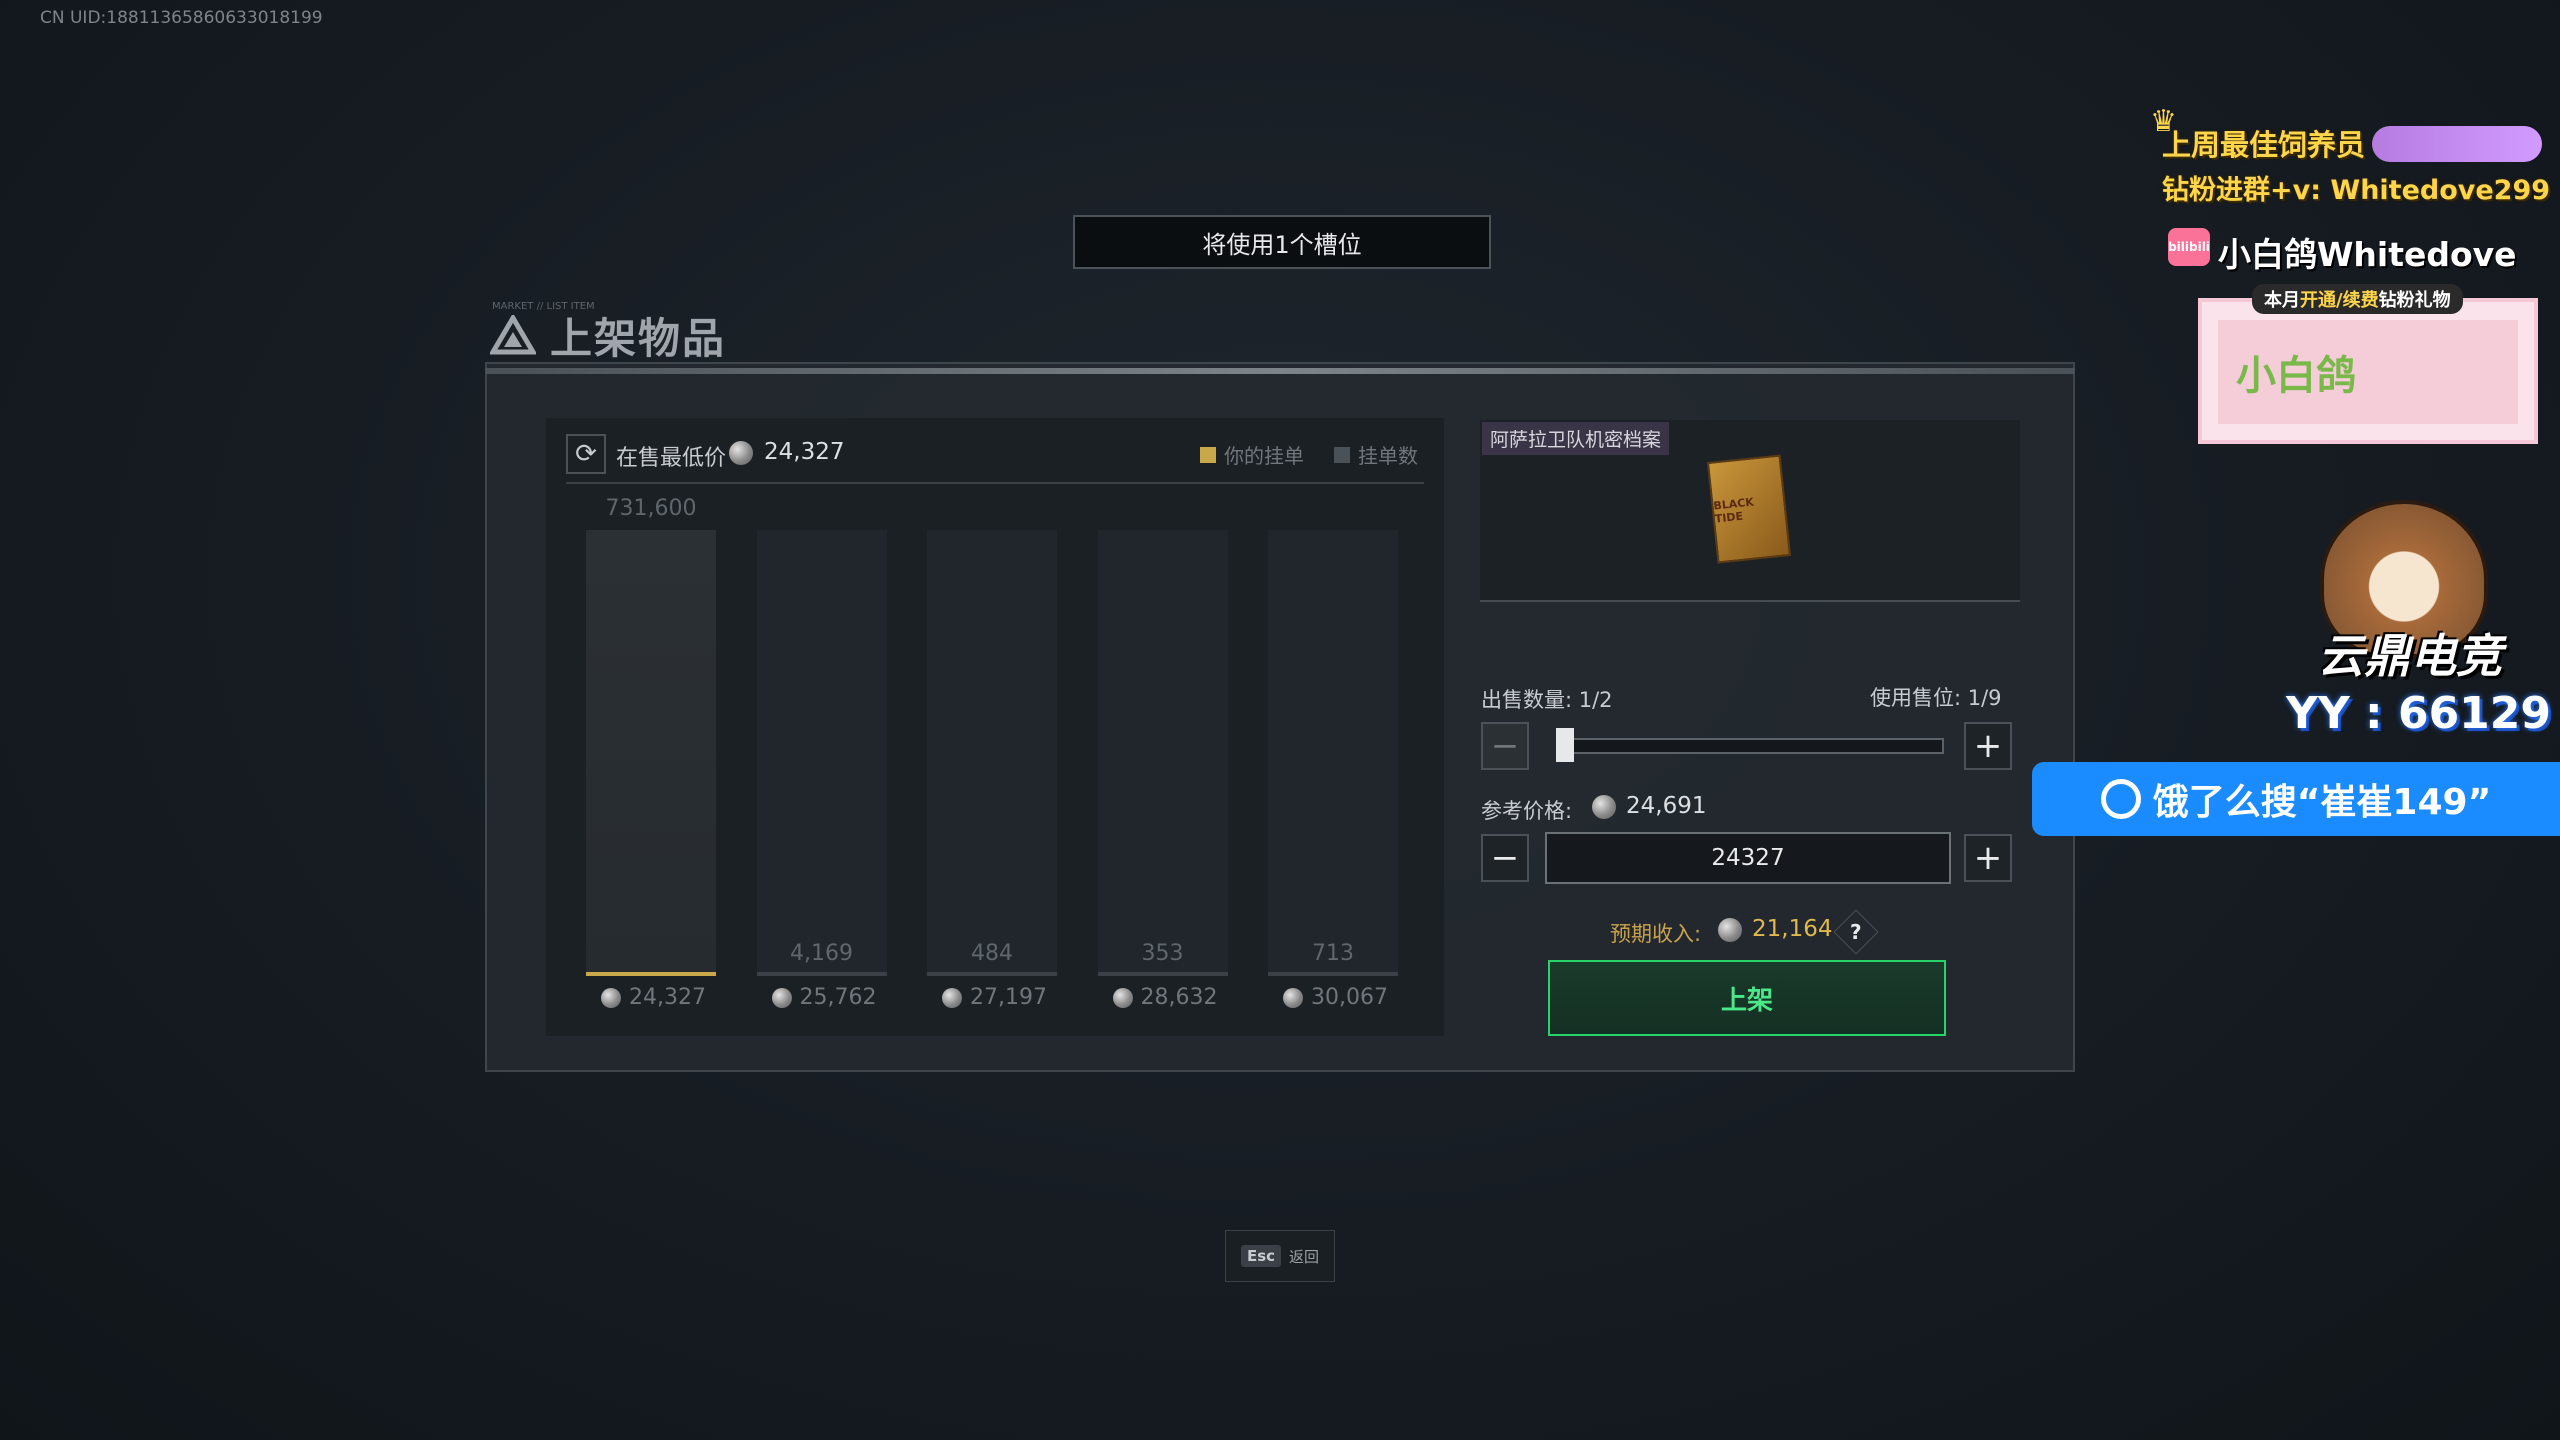  I want to click on esc-back-label: 返回, so click(1304, 1256).